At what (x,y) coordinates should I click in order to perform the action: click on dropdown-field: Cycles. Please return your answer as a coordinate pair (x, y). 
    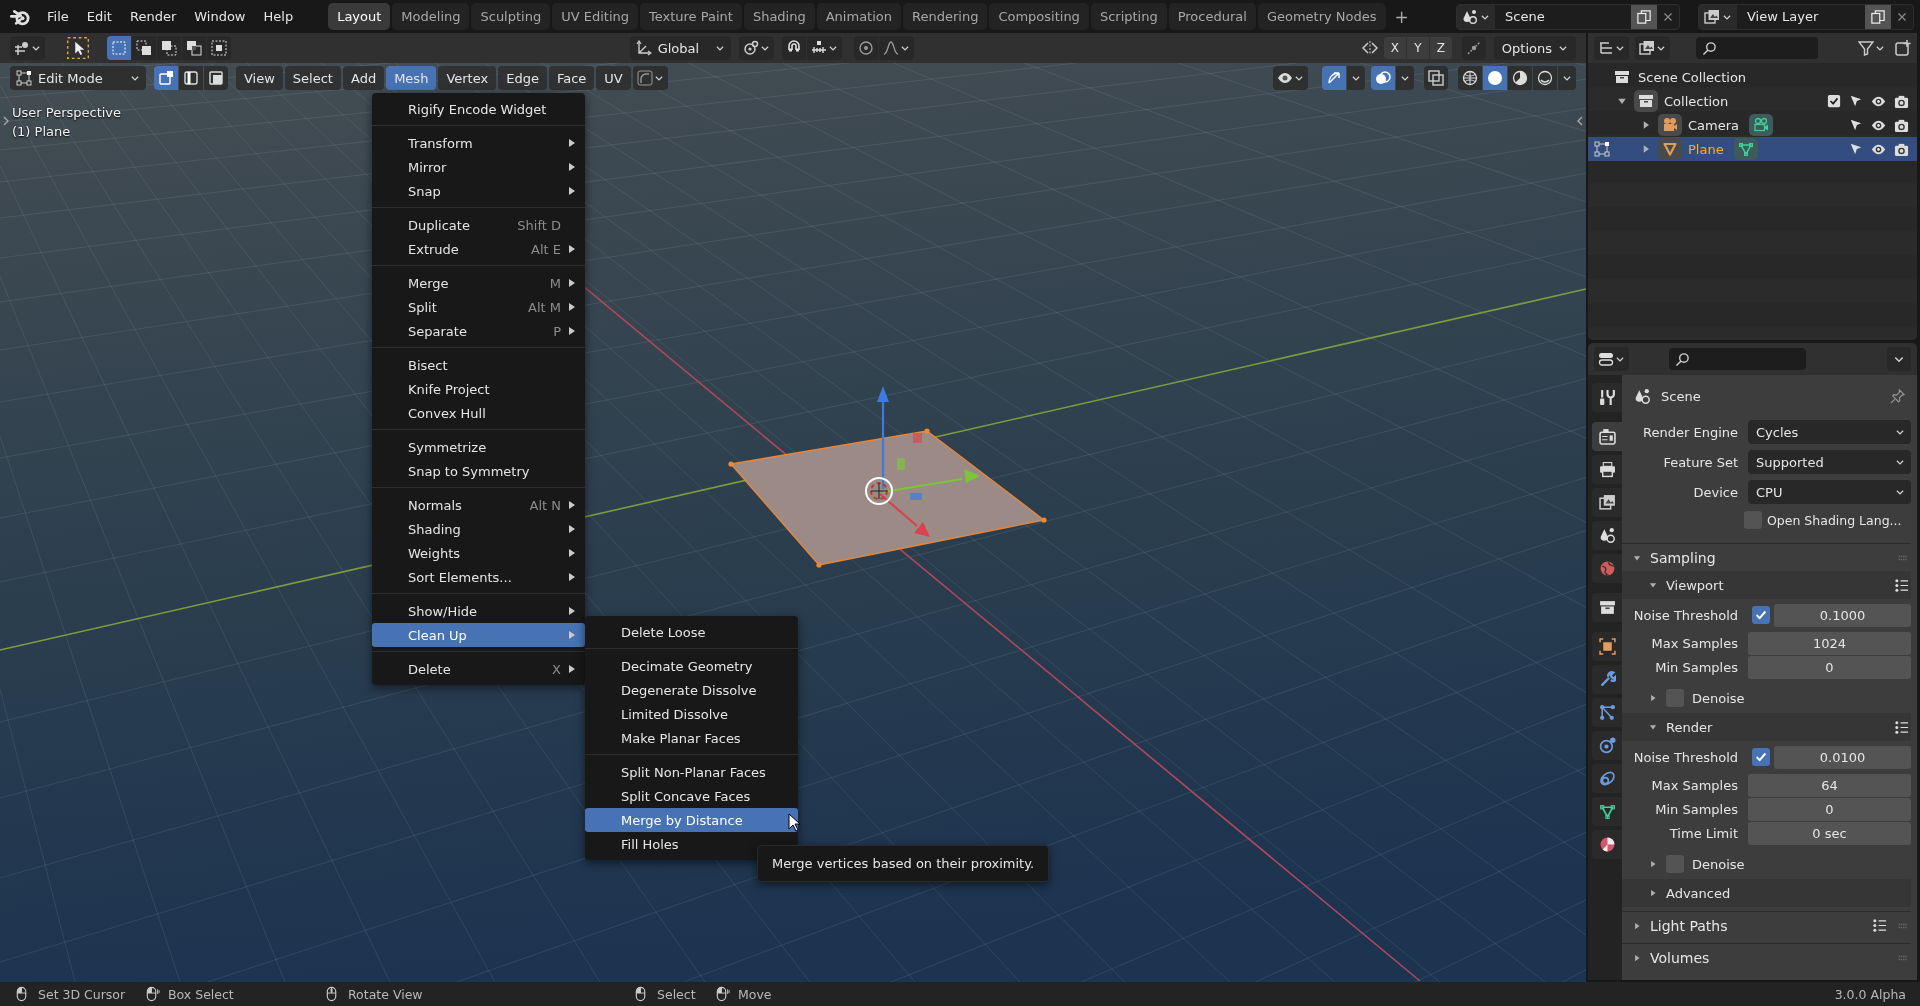
    Looking at the image, I should click on (1829, 432).